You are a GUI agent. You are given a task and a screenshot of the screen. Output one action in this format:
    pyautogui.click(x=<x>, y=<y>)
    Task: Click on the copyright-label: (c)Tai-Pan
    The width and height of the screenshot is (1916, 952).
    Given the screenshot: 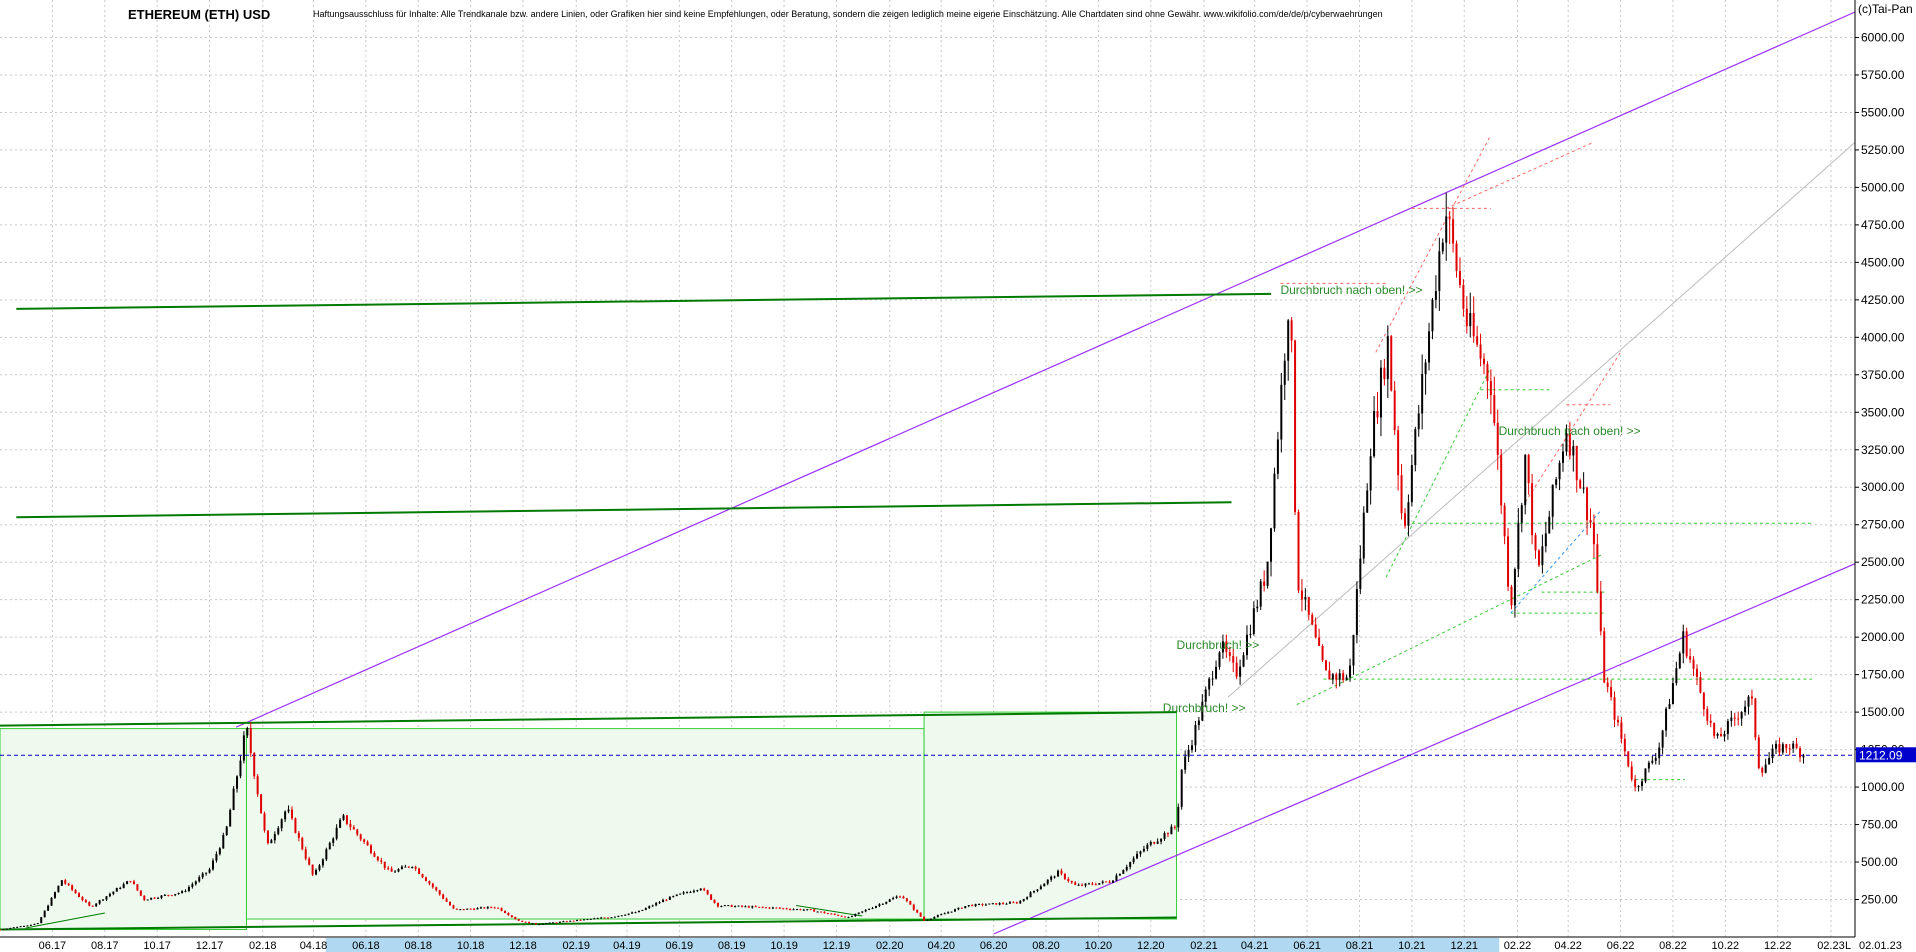 What is the action you would take?
    pyautogui.click(x=1885, y=9)
    